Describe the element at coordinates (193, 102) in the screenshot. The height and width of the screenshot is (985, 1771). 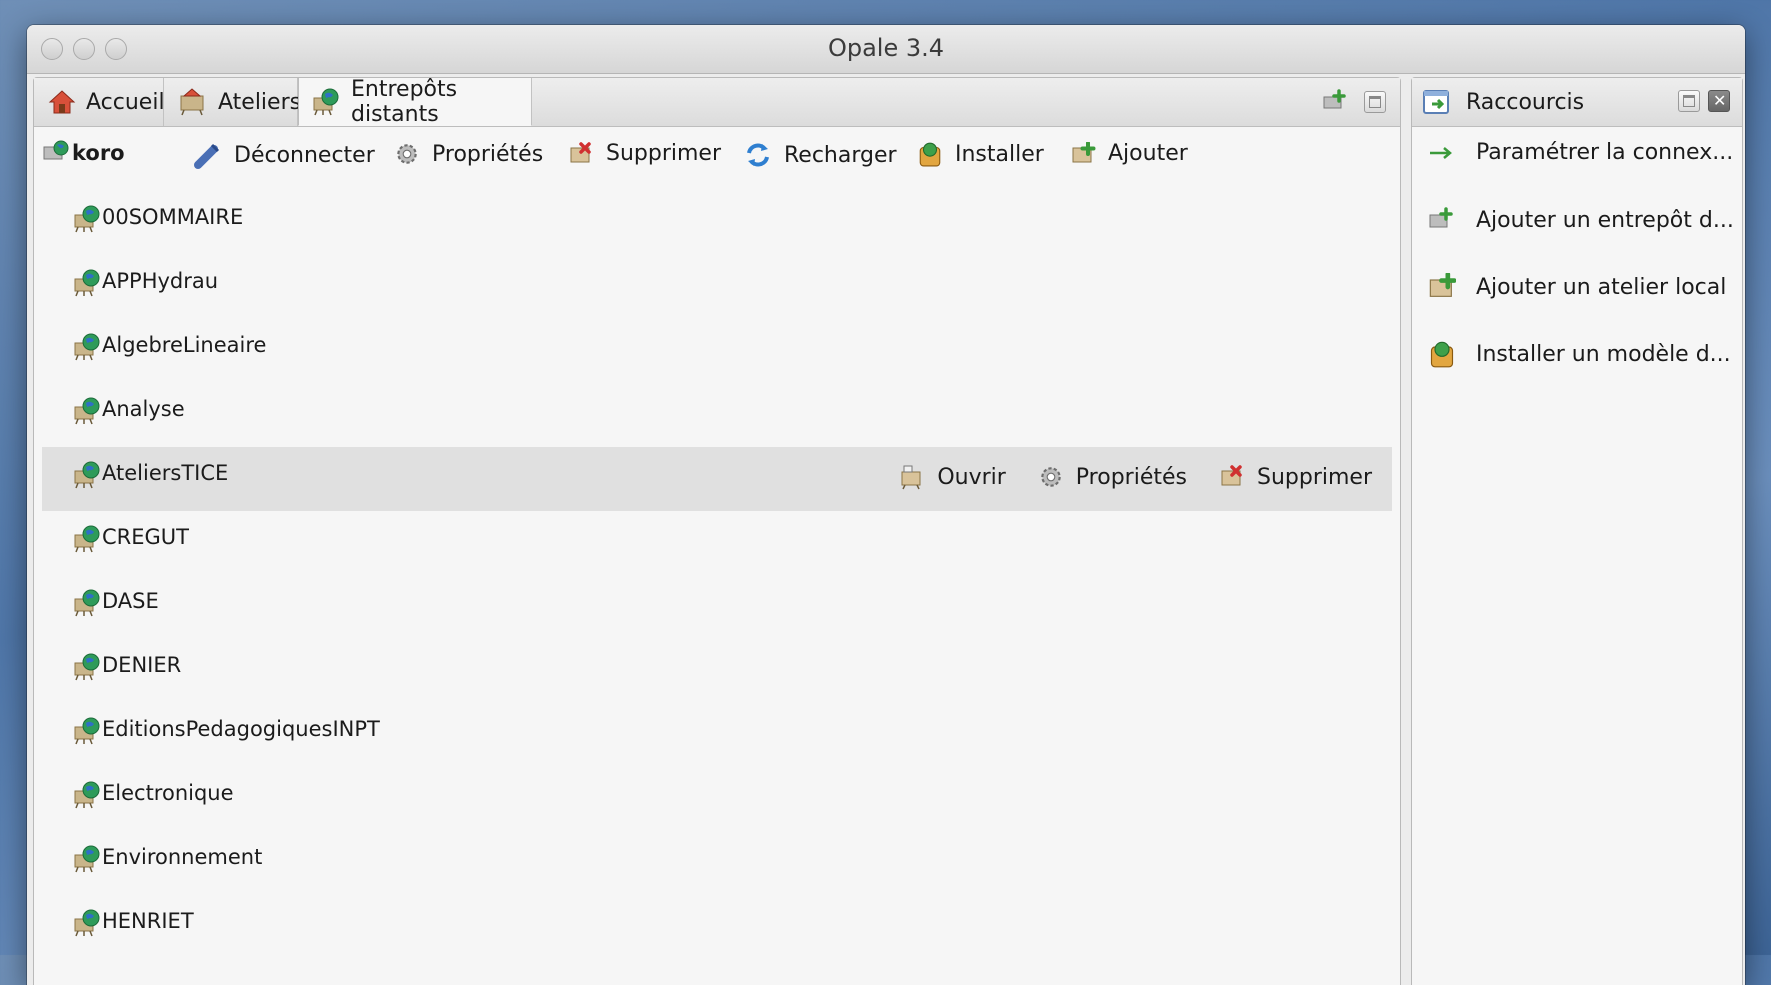
I see `workshop-icon` at that location.